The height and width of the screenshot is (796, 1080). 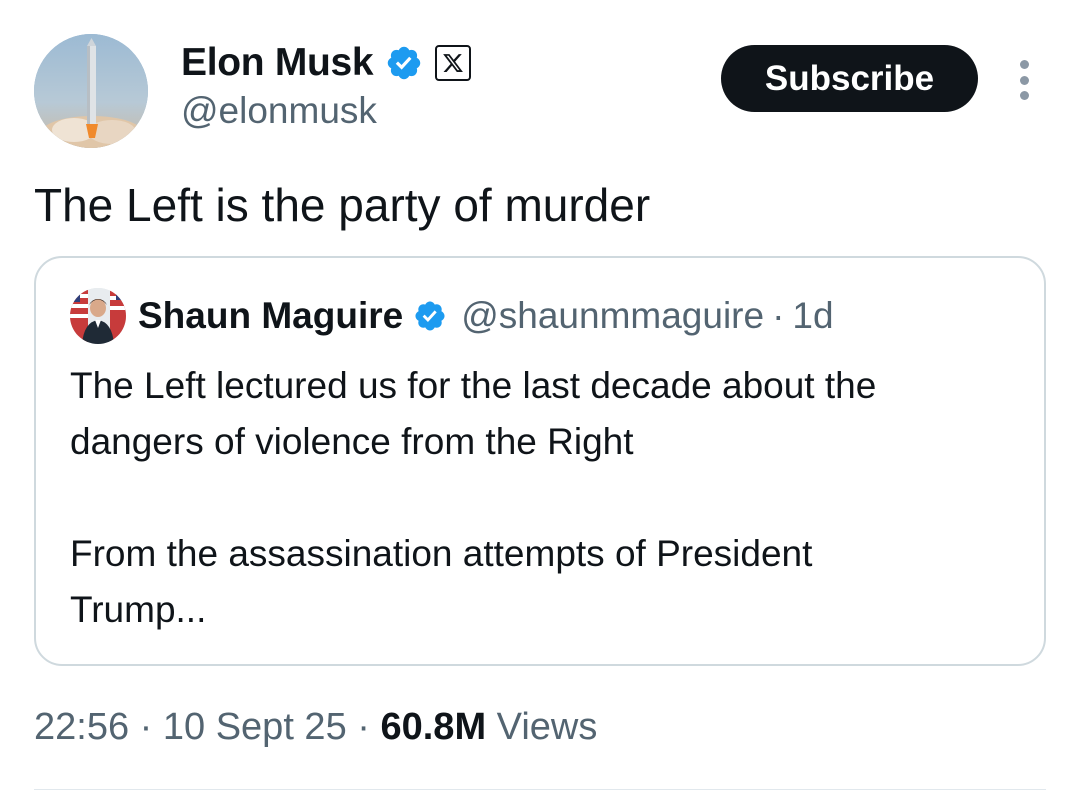 What do you see at coordinates (81, 727) in the screenshot?
I see `tweet-time: 22:56` at bounding box center [81, 727].